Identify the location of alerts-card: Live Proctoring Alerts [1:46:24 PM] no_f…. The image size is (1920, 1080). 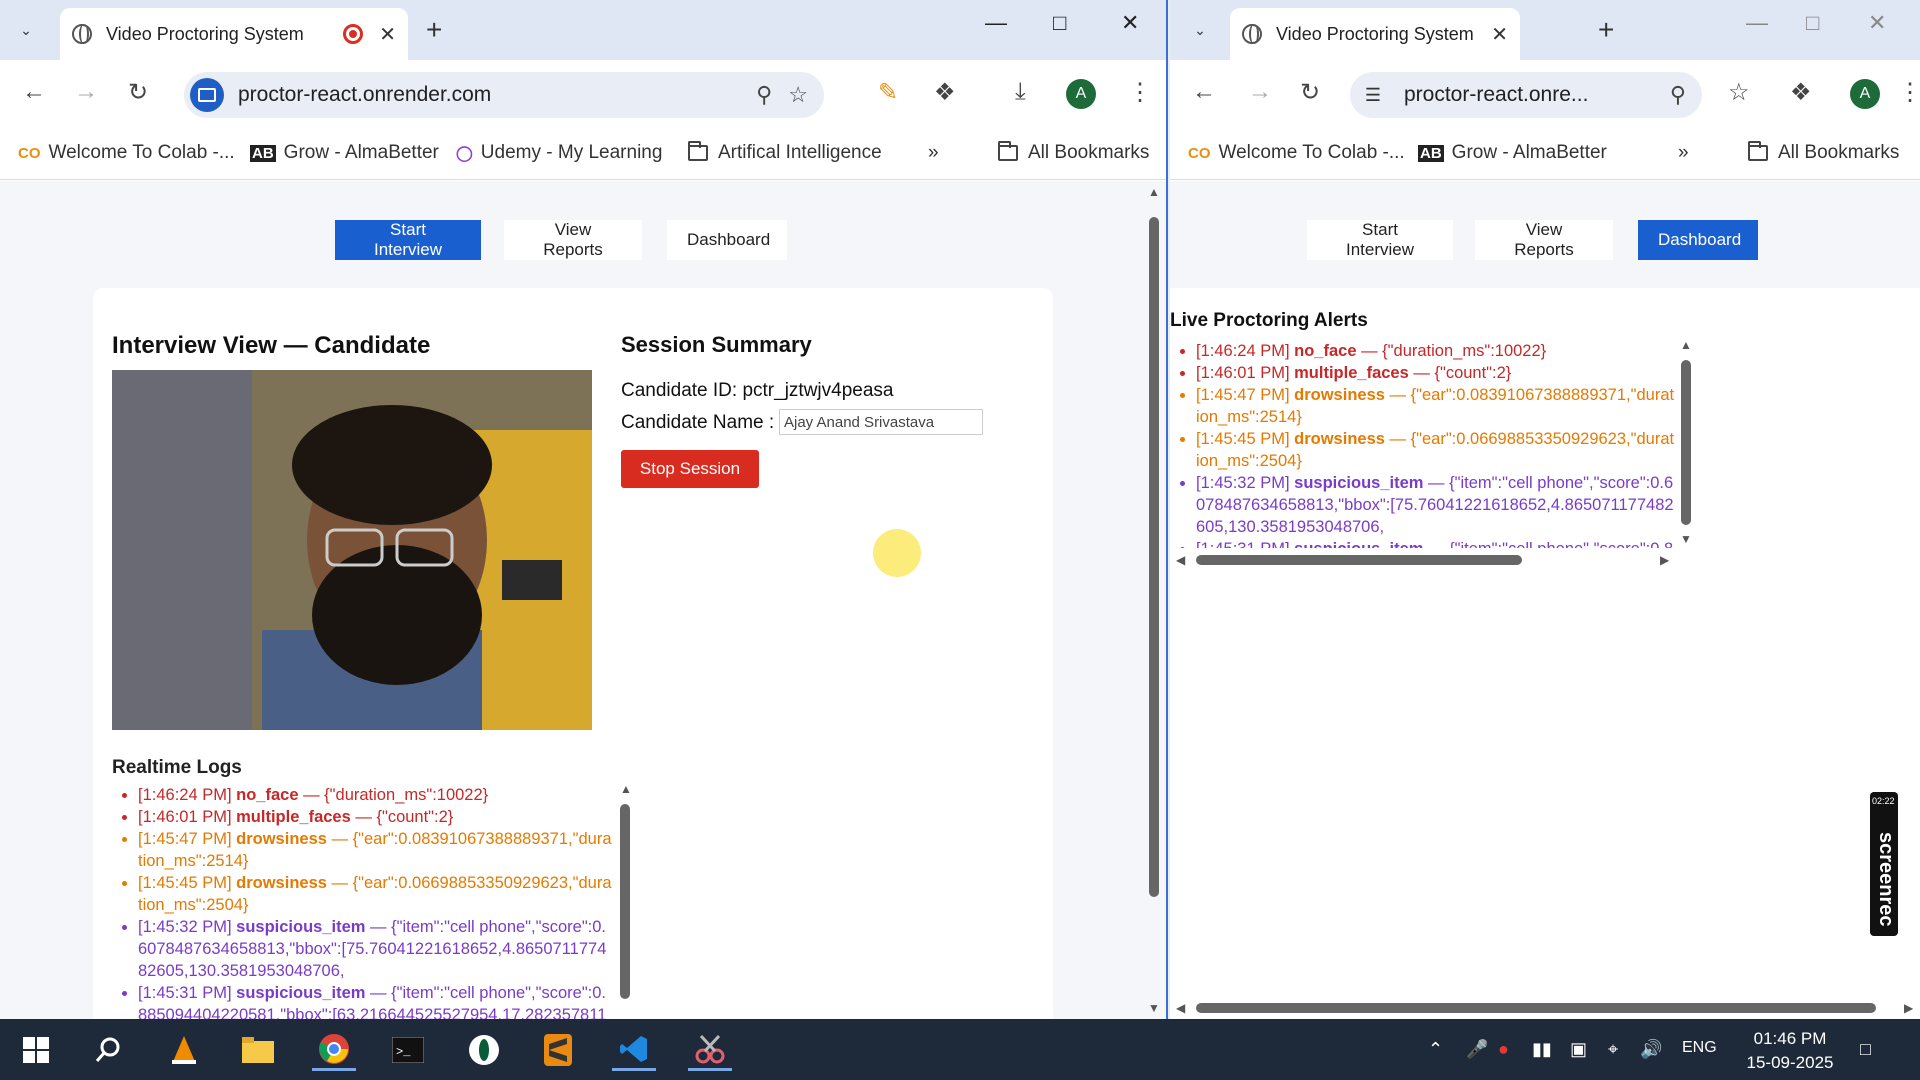
(1545, 487).